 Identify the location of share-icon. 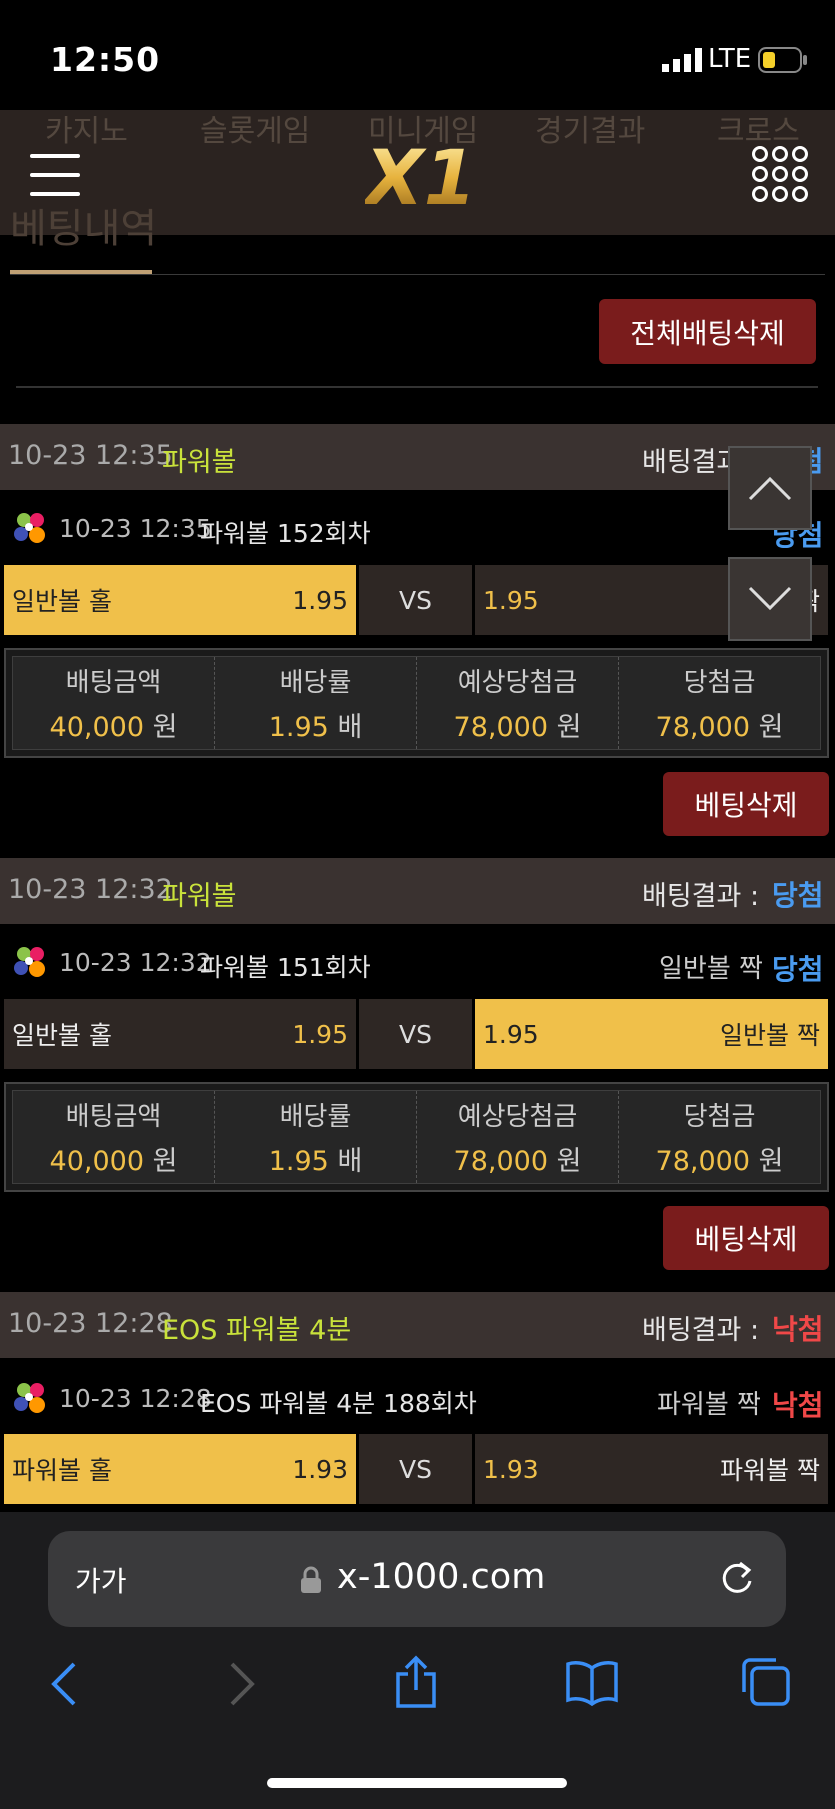
(416, 1684).